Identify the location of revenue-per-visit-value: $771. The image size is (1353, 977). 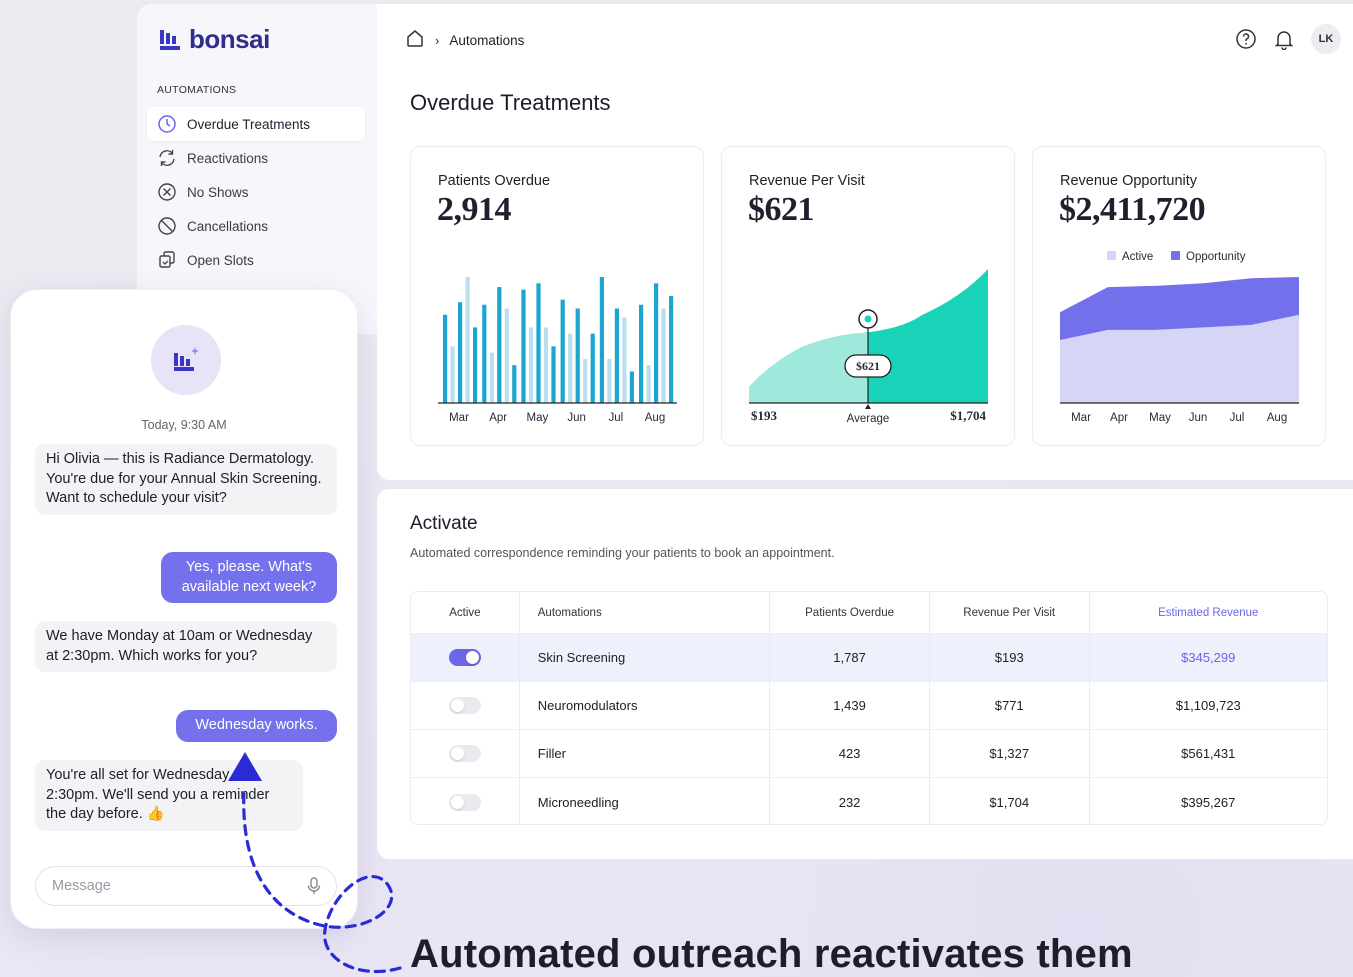
(1010, 705).